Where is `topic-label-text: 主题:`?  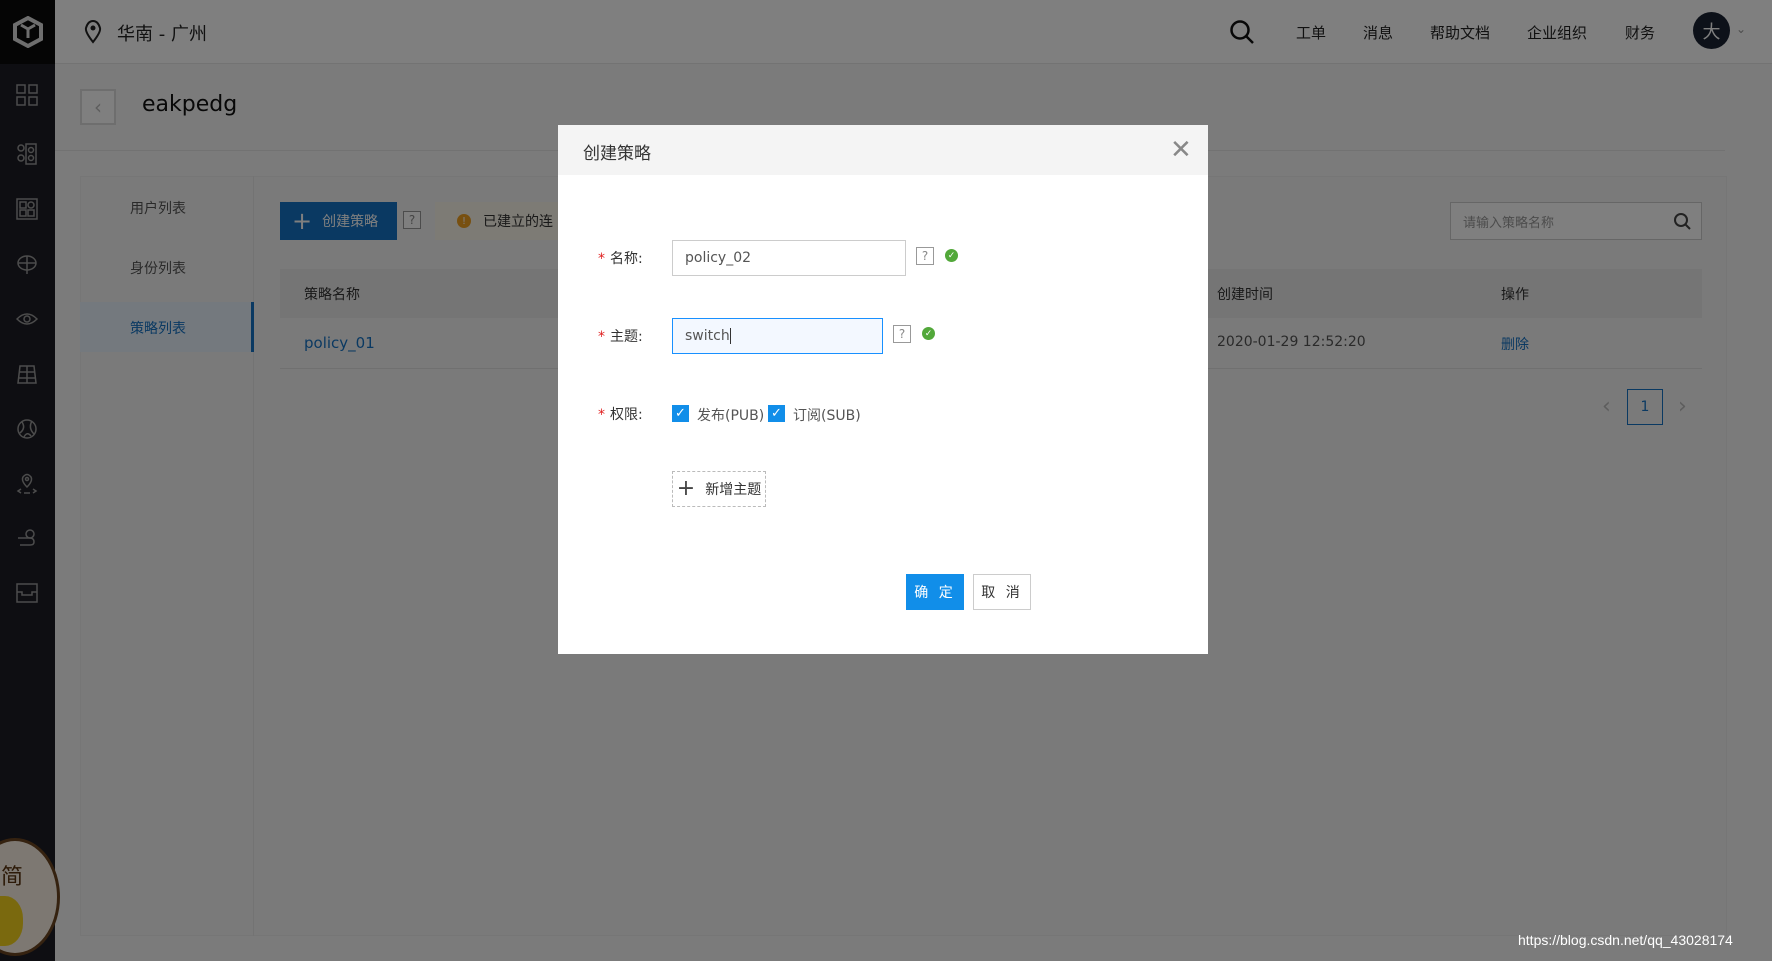
topic-label-text: 主题: is located at coordinates (626, 337).